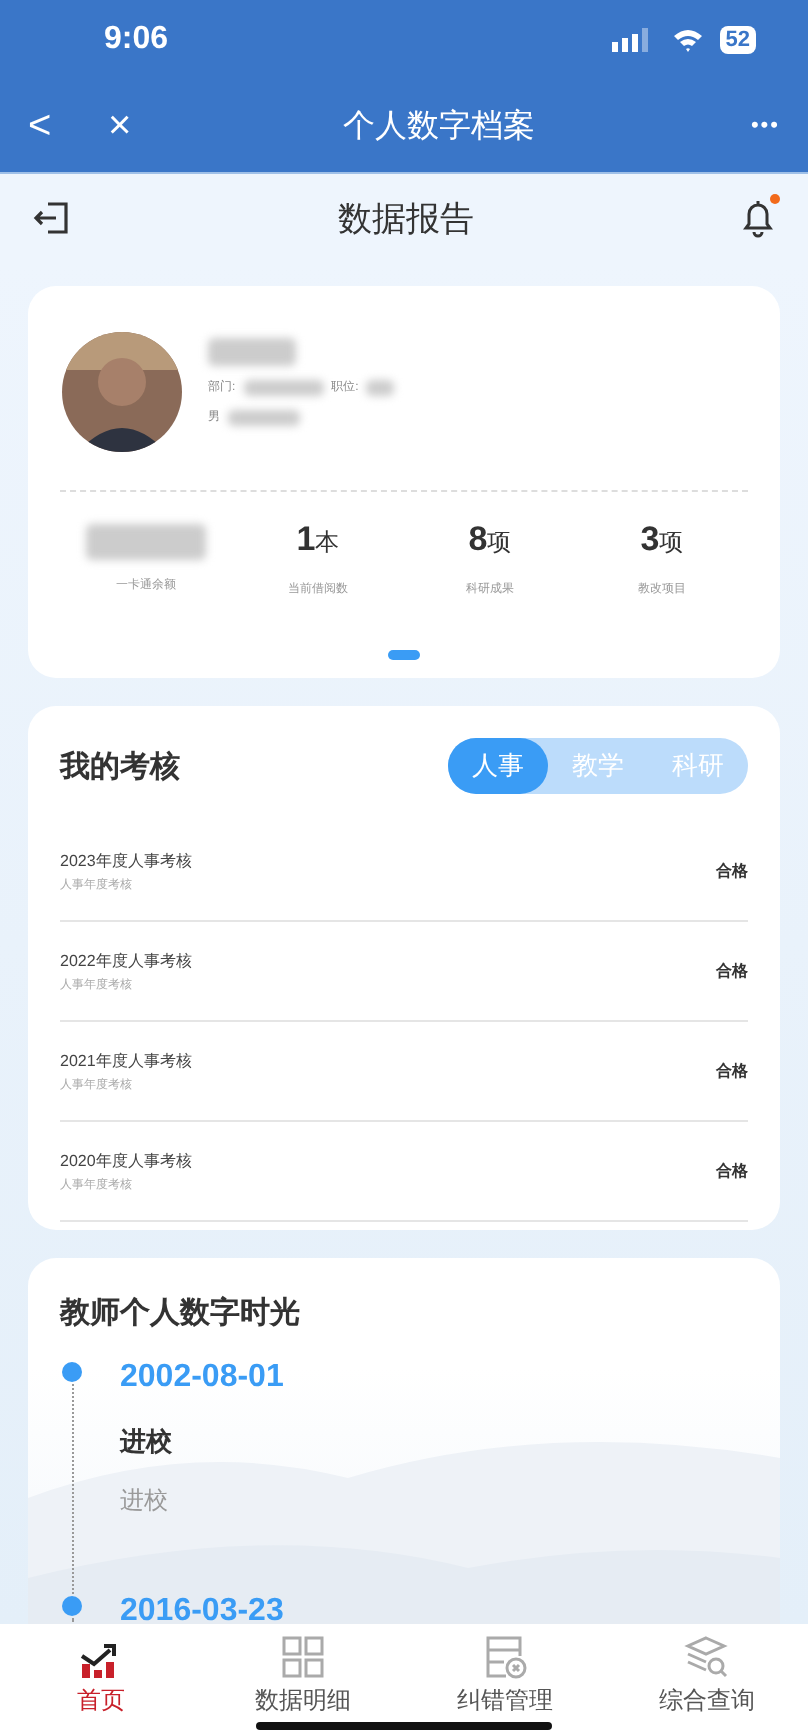  I want to click on event-date: 2016-03-23, so click(202, 1609).